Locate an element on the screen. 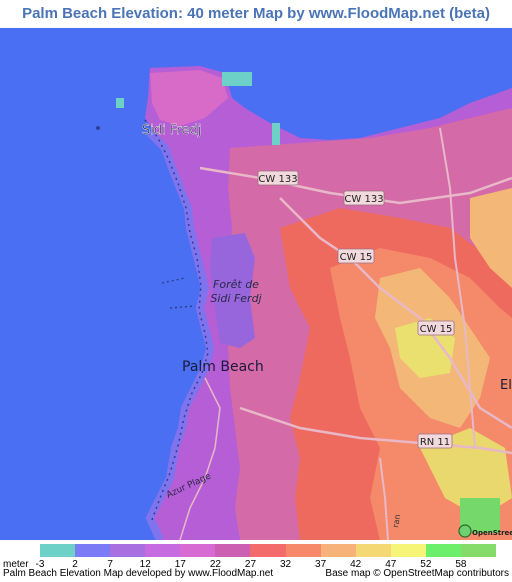 Image resolution: width=512 pixels, height=582 pixels. road-shield-cw133-a: CW 133 is located at coordinates (278, 178).